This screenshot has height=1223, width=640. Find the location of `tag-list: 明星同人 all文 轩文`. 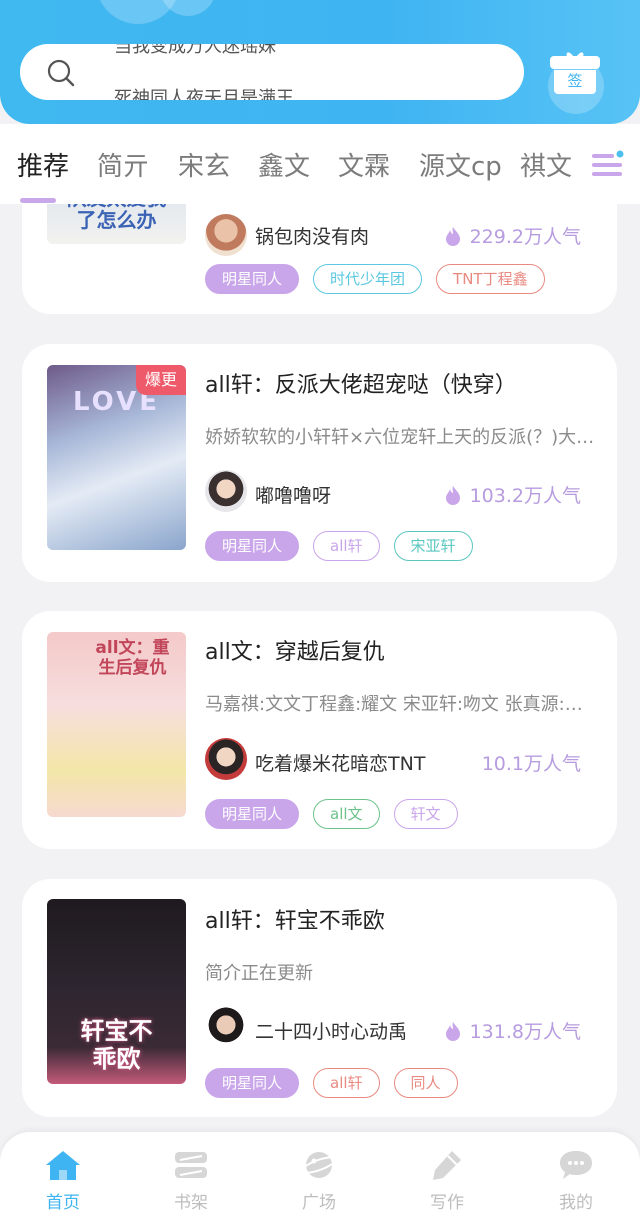

tag-list: 明星同人 all文 轩文 is located at coordinates (331, 815).